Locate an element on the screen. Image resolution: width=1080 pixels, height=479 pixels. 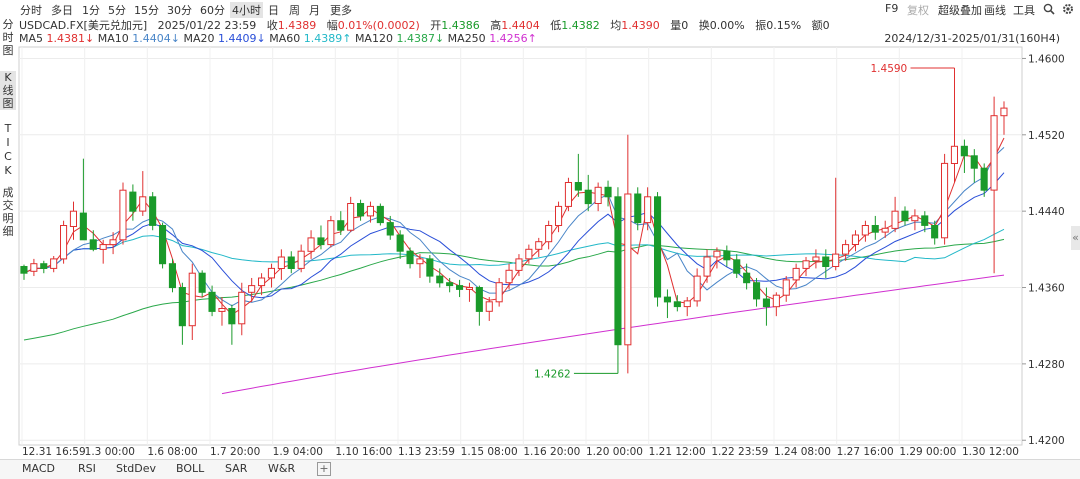
x-tick-label: 1.21 12:00 is located at coordinates (677, 452).